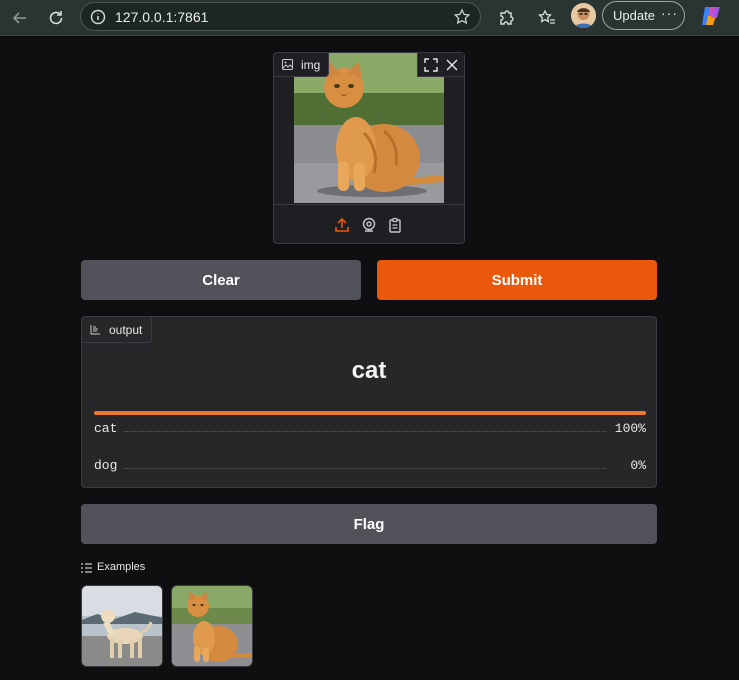  What do you see at coordinates (628, 428) in the screenshot?
I see `confidence-value: 100%` at bounding box center [628, 428].